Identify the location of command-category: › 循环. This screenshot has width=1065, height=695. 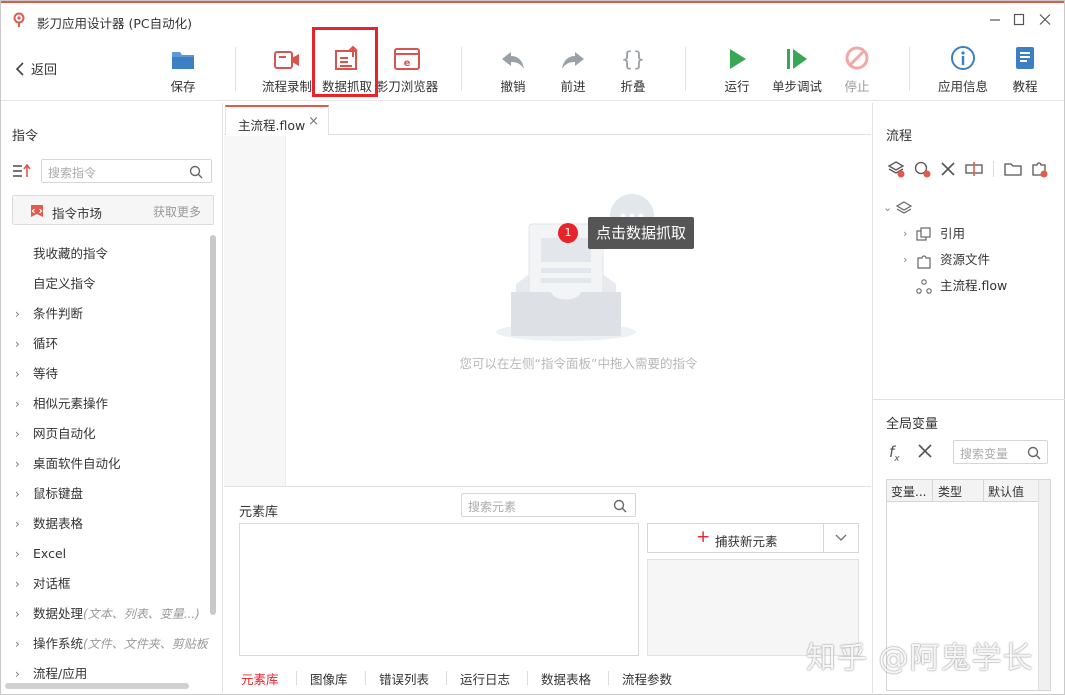
(106, 344).